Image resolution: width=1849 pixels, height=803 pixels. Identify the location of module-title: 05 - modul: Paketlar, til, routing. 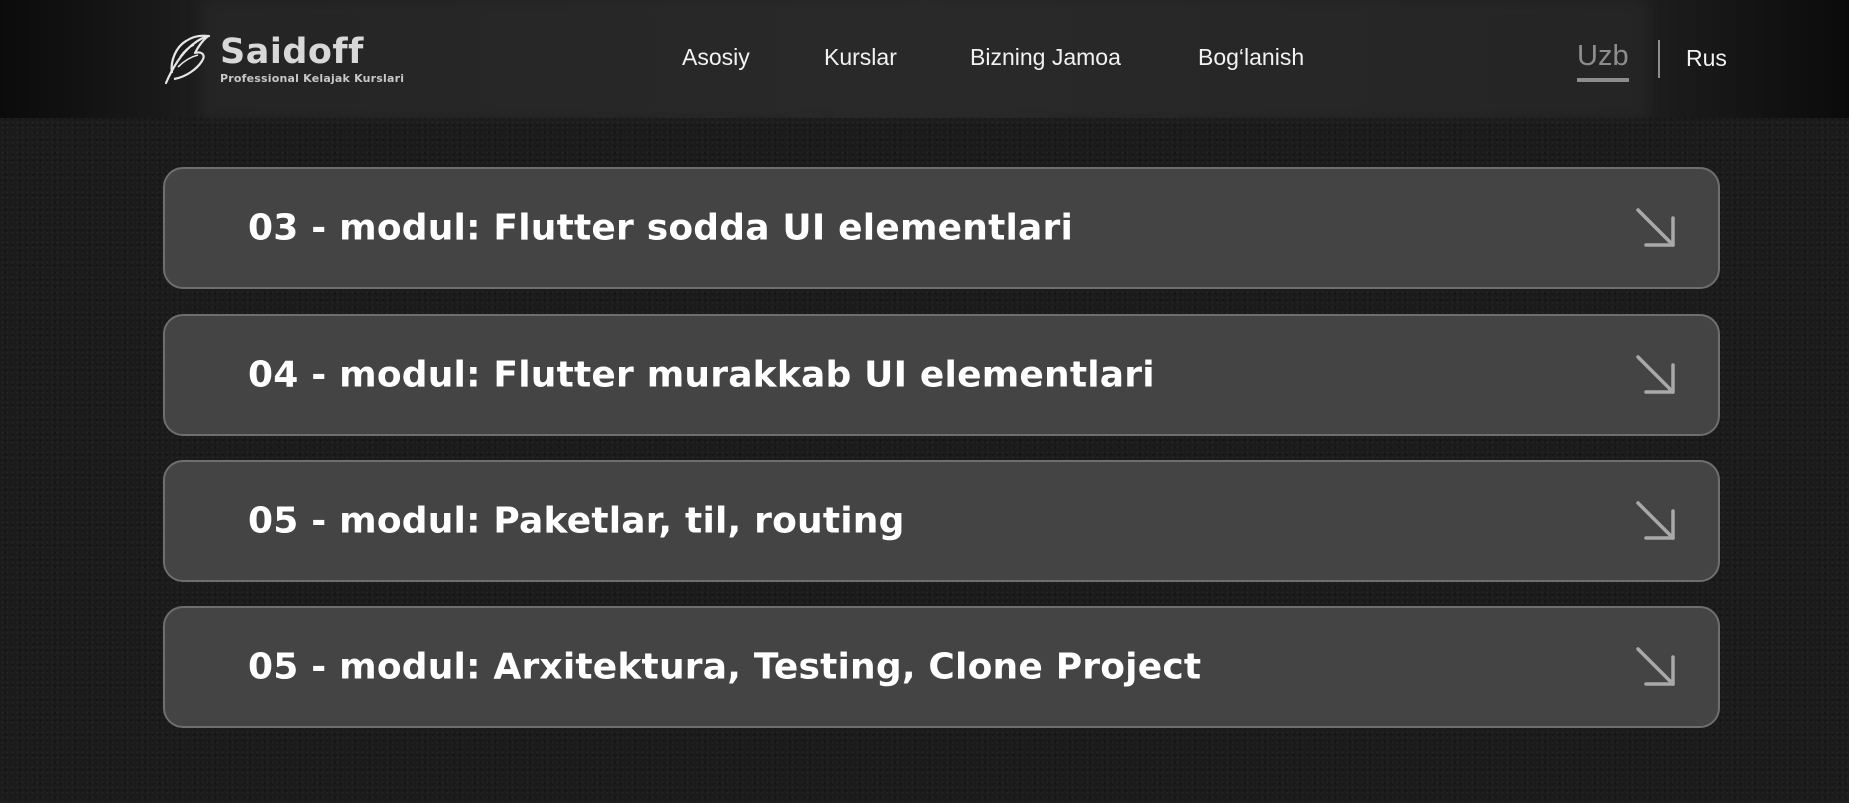
(576, 521).